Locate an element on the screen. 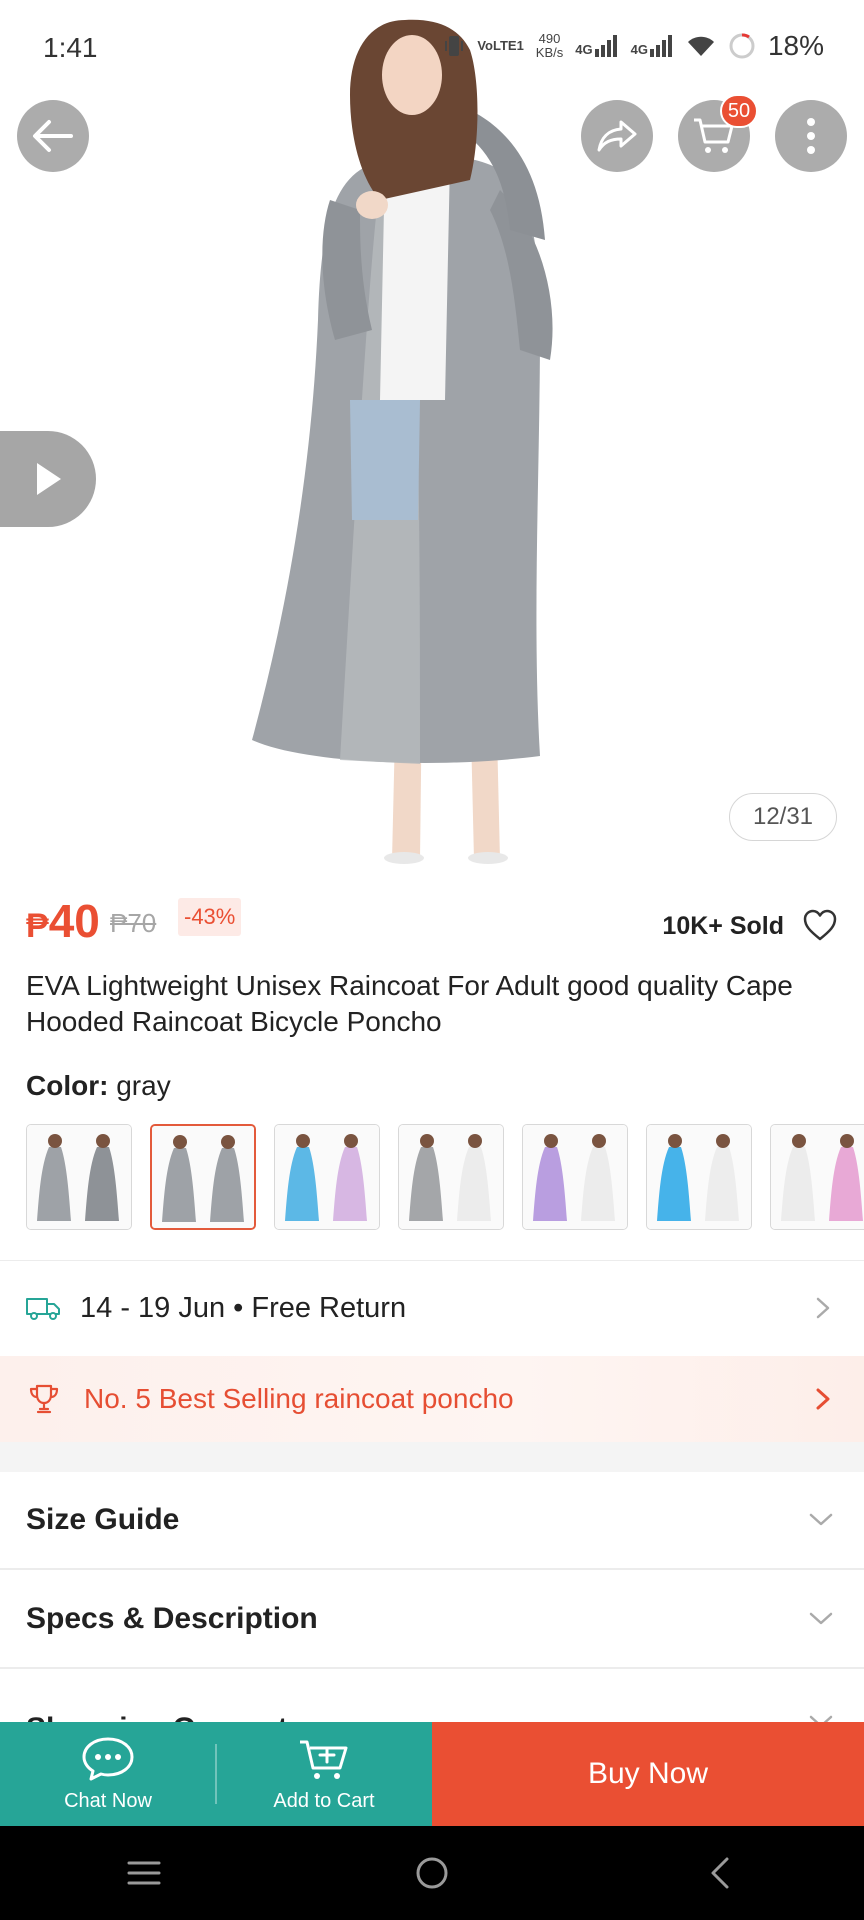 The image size is (864, 1920). cart-button: 50 is located at coordinates (718, 133).